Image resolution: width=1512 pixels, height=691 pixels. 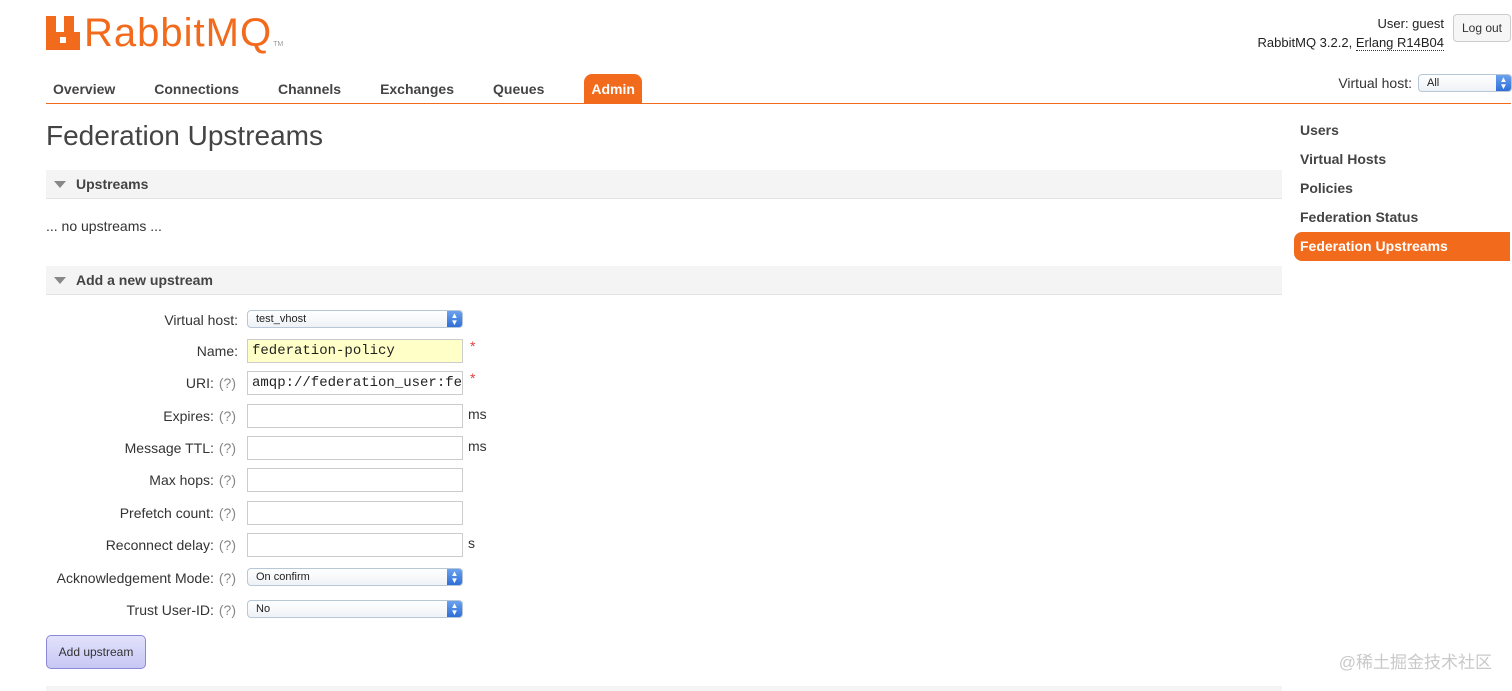 What do you see at coordinates (227, 578) in the screenshot?
I see `ack-mode-help-link: (?)` at bounding box center [227, 578].